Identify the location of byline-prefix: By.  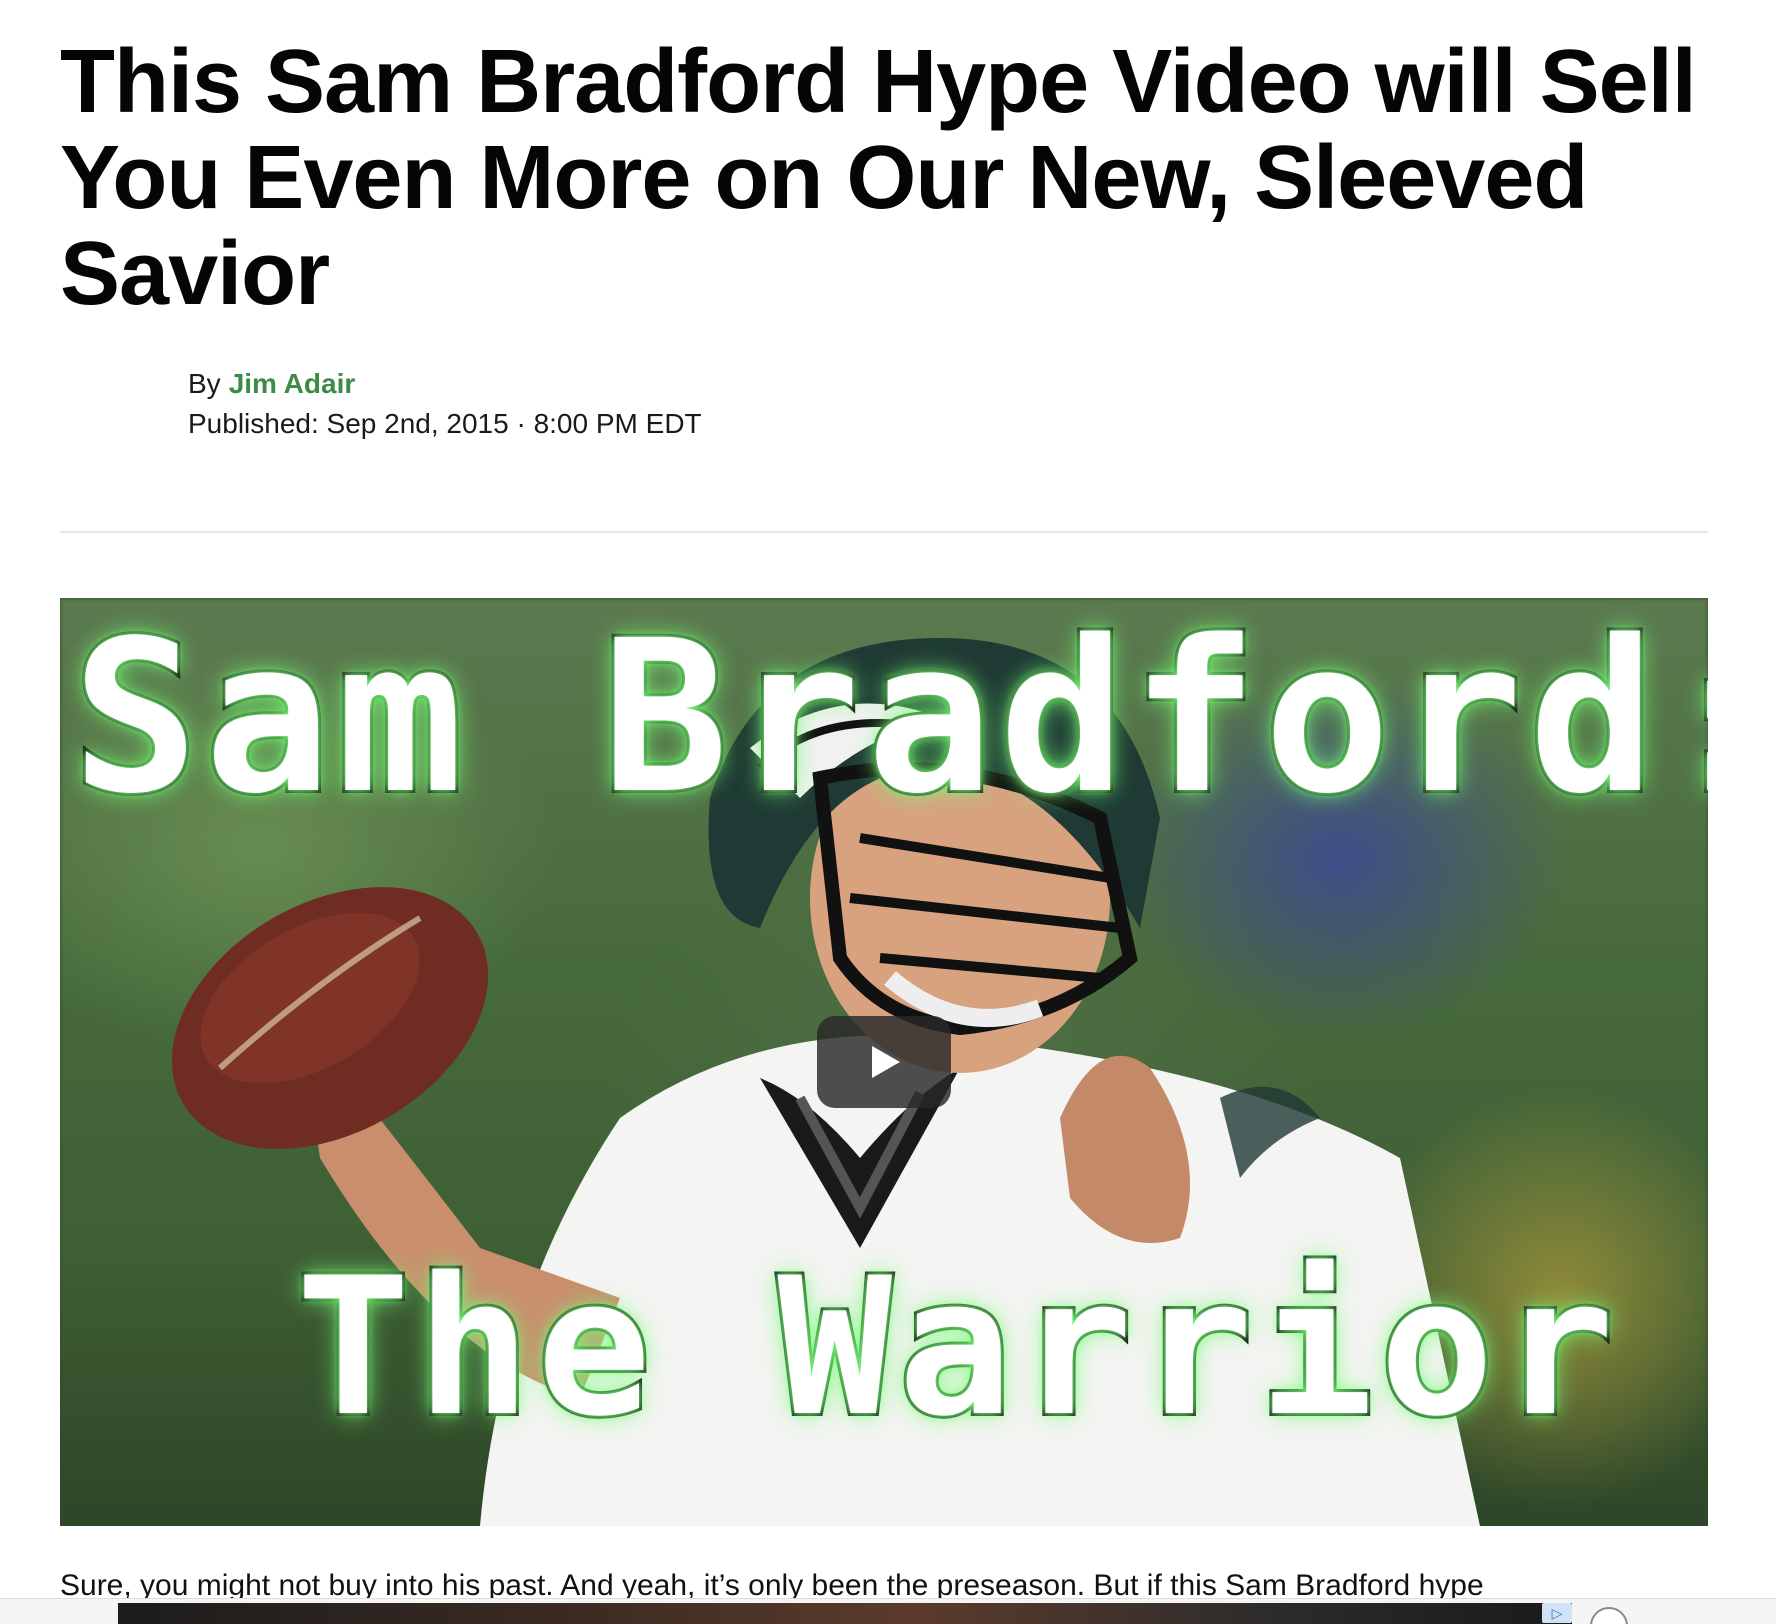
(204, 383).